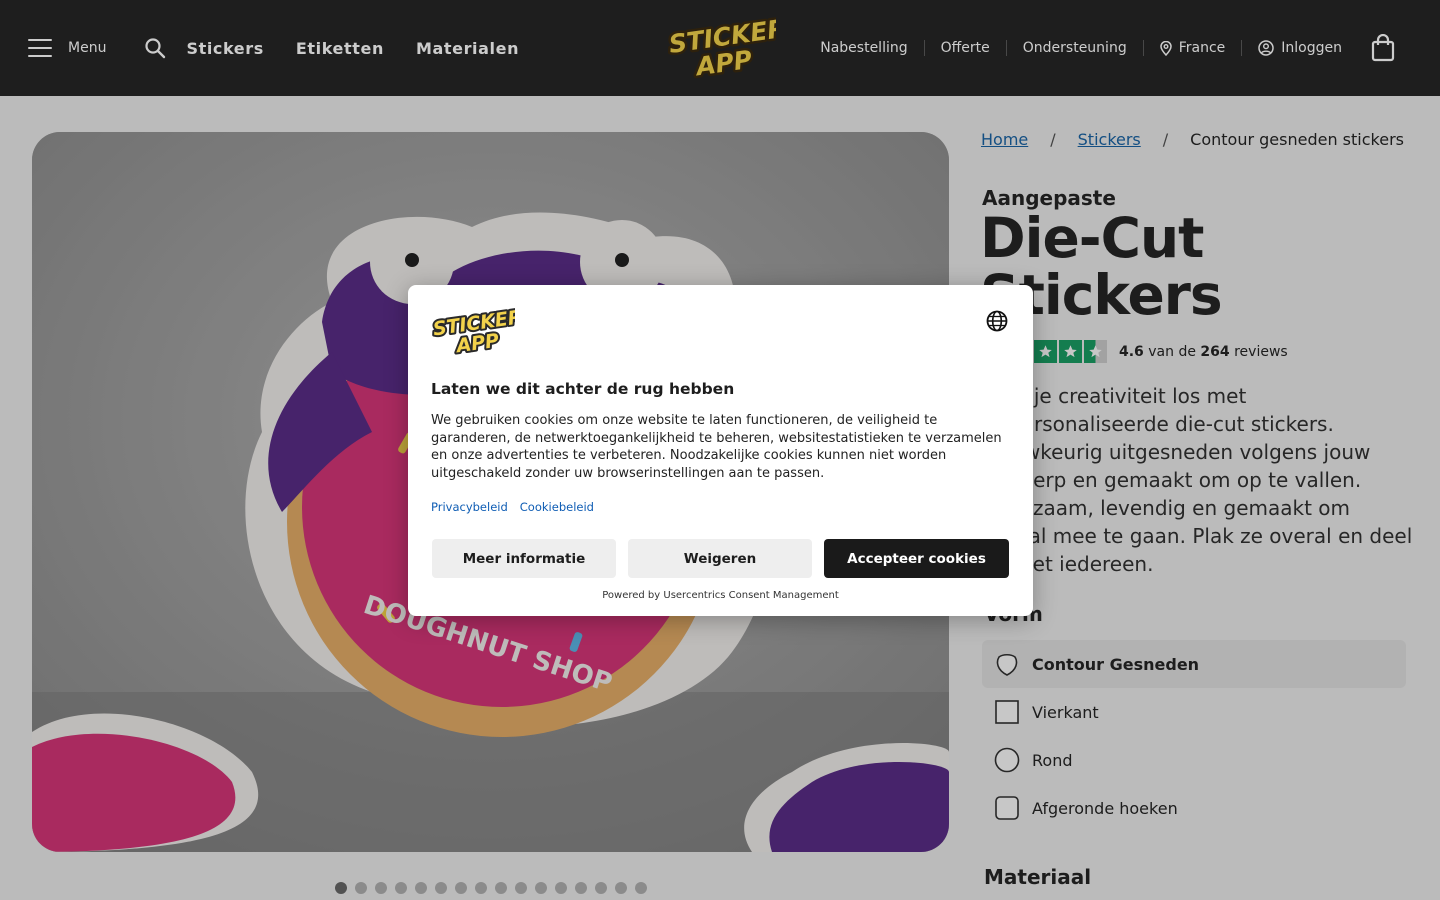 The image size is (1440, 900). I want to click on support-label: Ondersteuning, so click(1074, 48).